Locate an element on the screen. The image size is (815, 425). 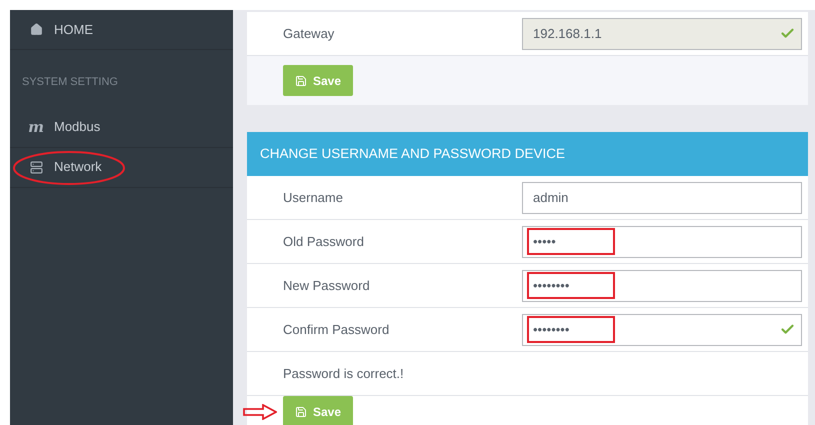
field-value: 192.168.1.1 is located at coordinates (567, 33).